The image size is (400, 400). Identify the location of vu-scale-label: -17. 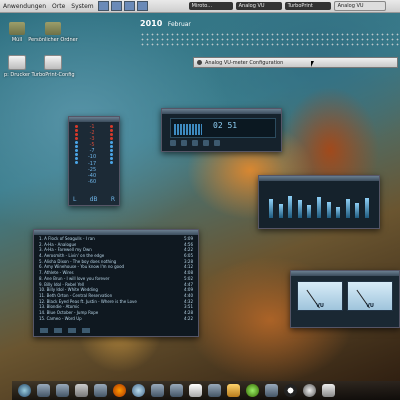
(92, 163).